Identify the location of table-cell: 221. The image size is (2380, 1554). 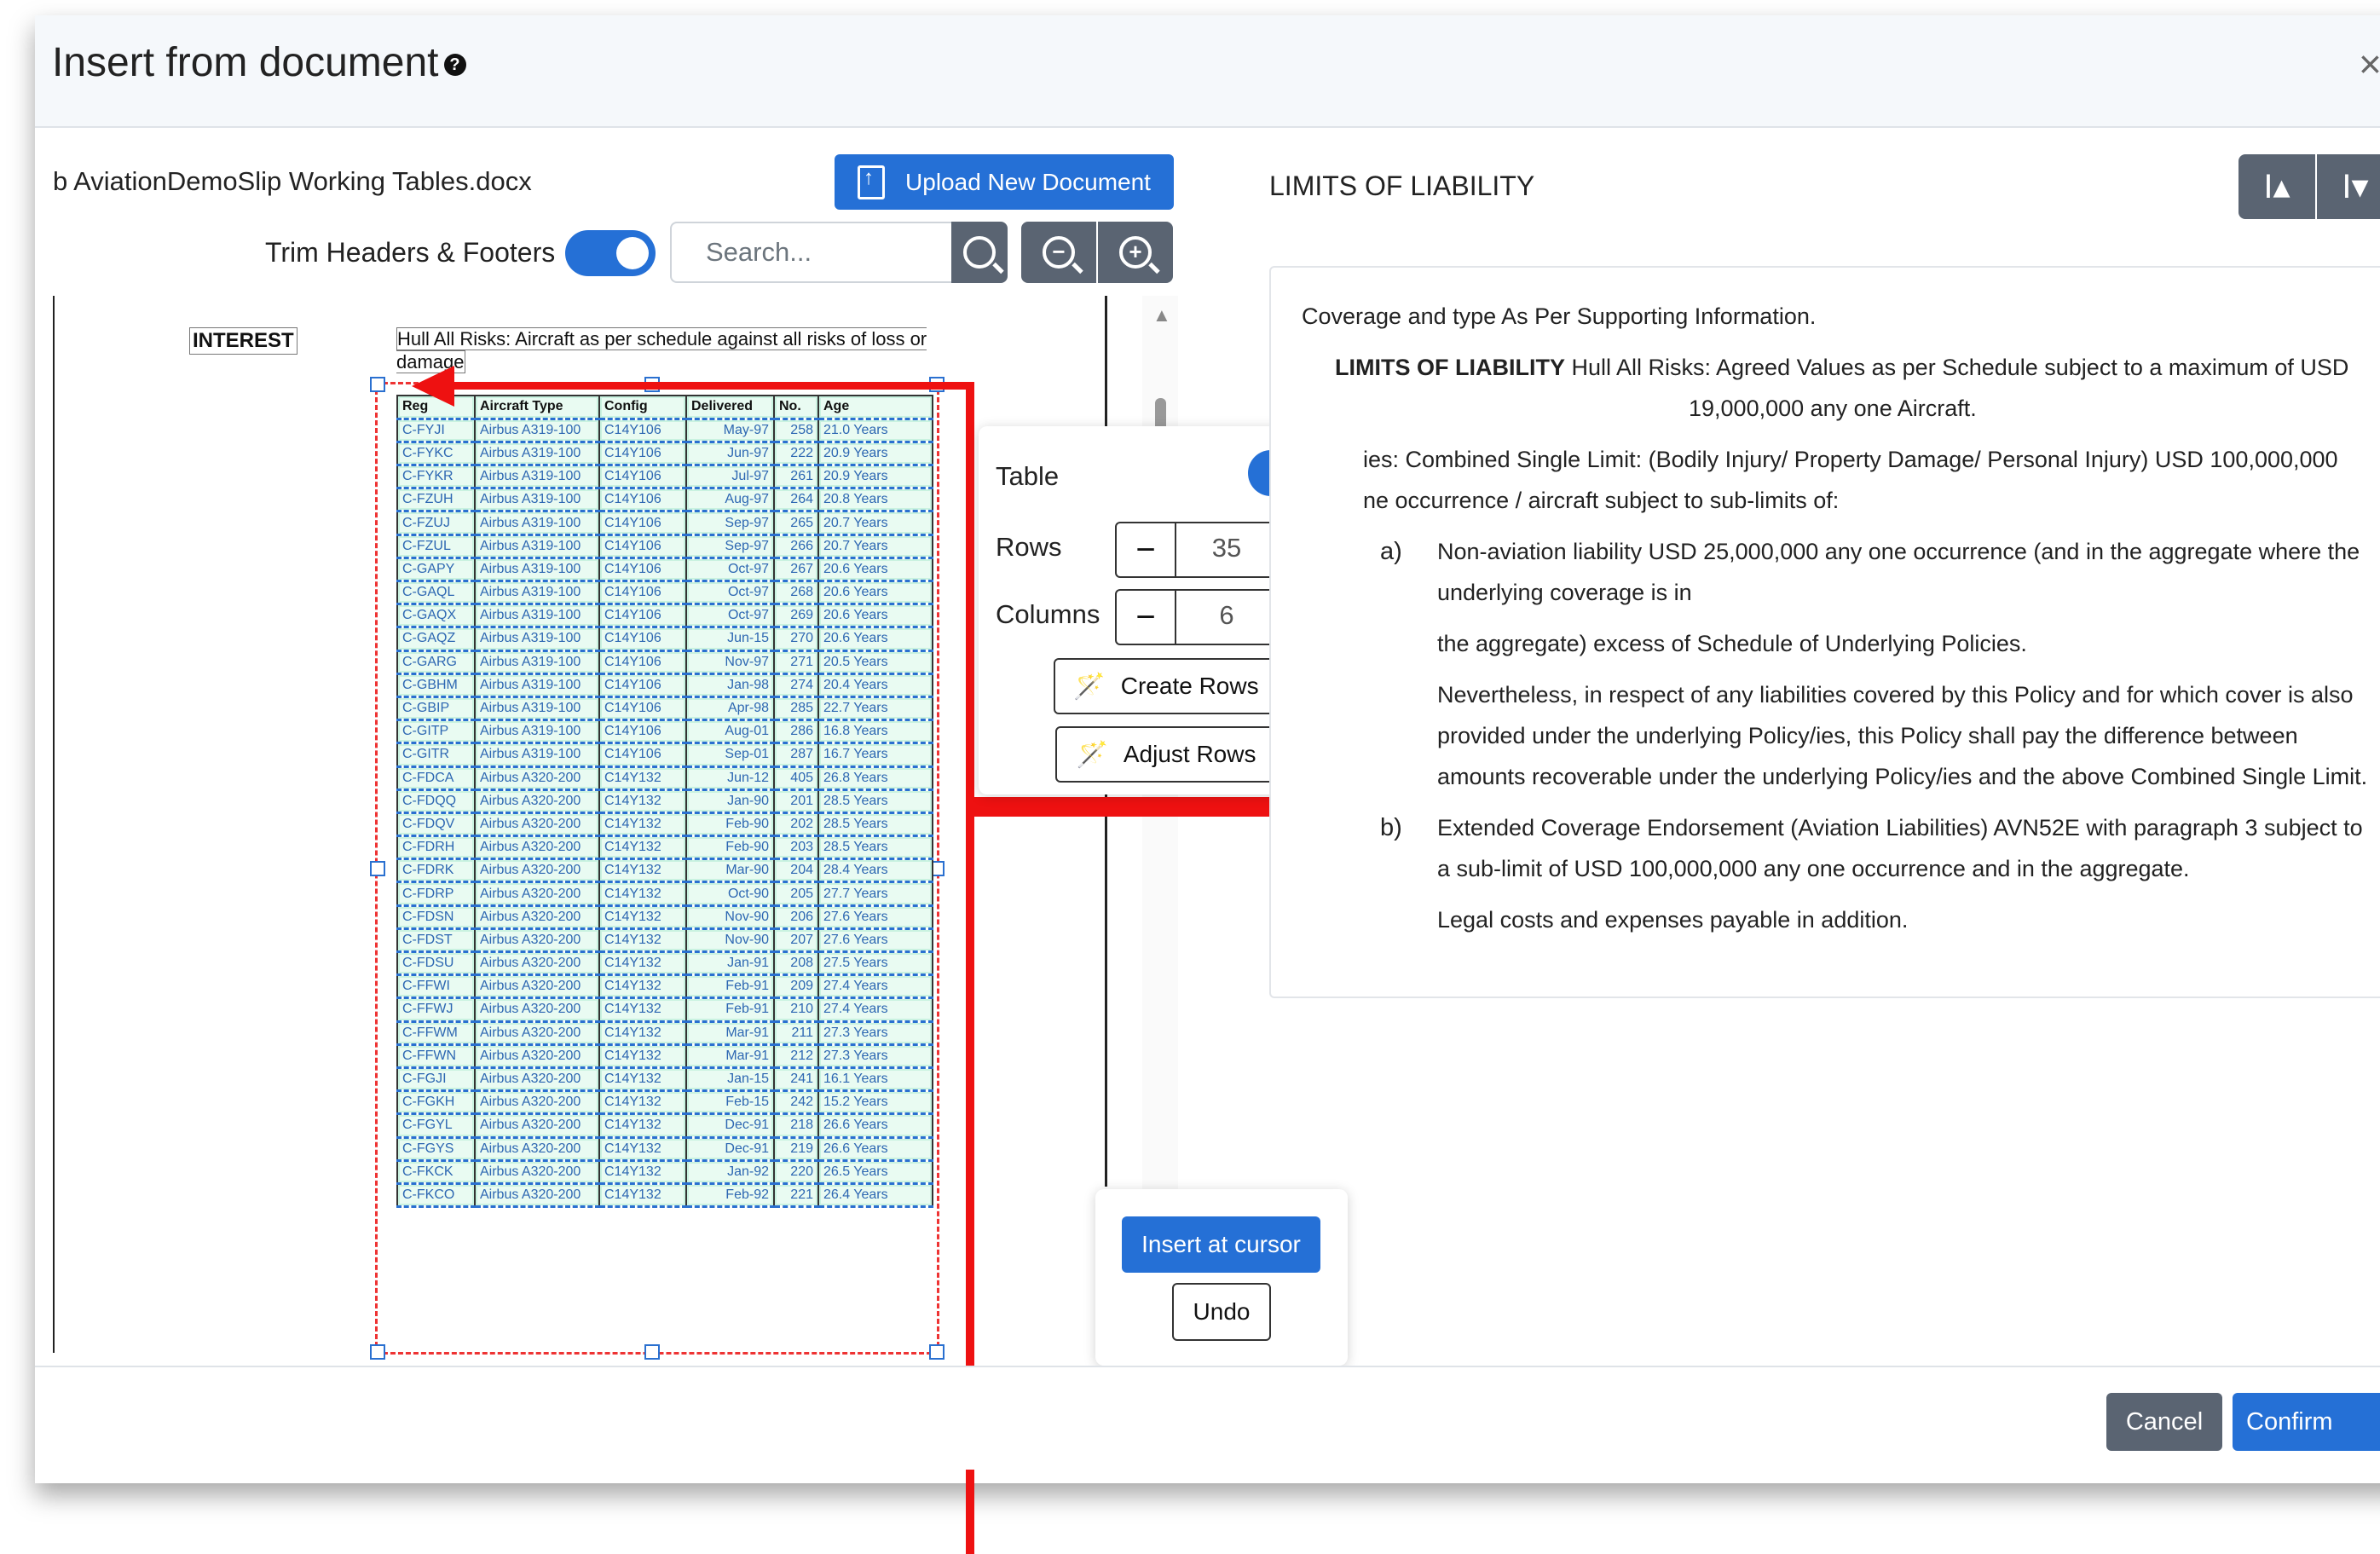
(796, 1195).